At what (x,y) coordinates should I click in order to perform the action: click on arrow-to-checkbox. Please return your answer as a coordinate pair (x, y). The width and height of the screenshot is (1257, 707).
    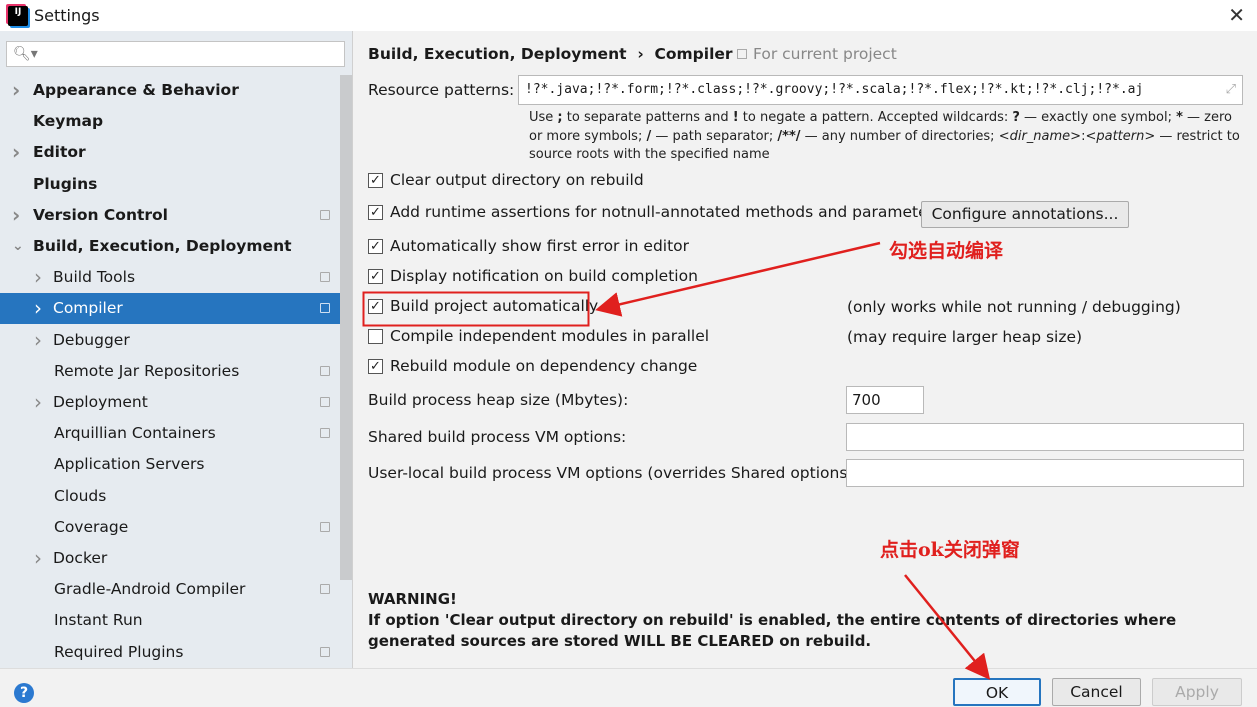
    Looking at the image, I should click on (738, 279).